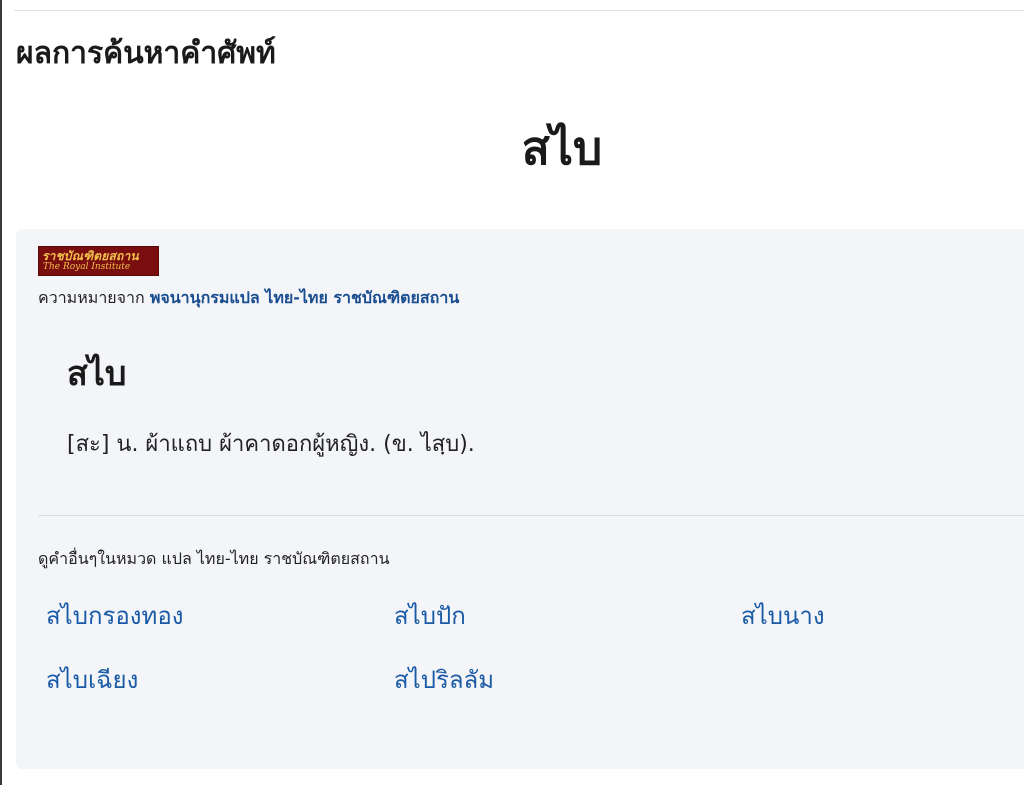 This screenshot has height=785, width=1024. Describe the element at coordinates (444, 679) in the screenshot. I see `related-word-link: สไปริลลัม` at that location.